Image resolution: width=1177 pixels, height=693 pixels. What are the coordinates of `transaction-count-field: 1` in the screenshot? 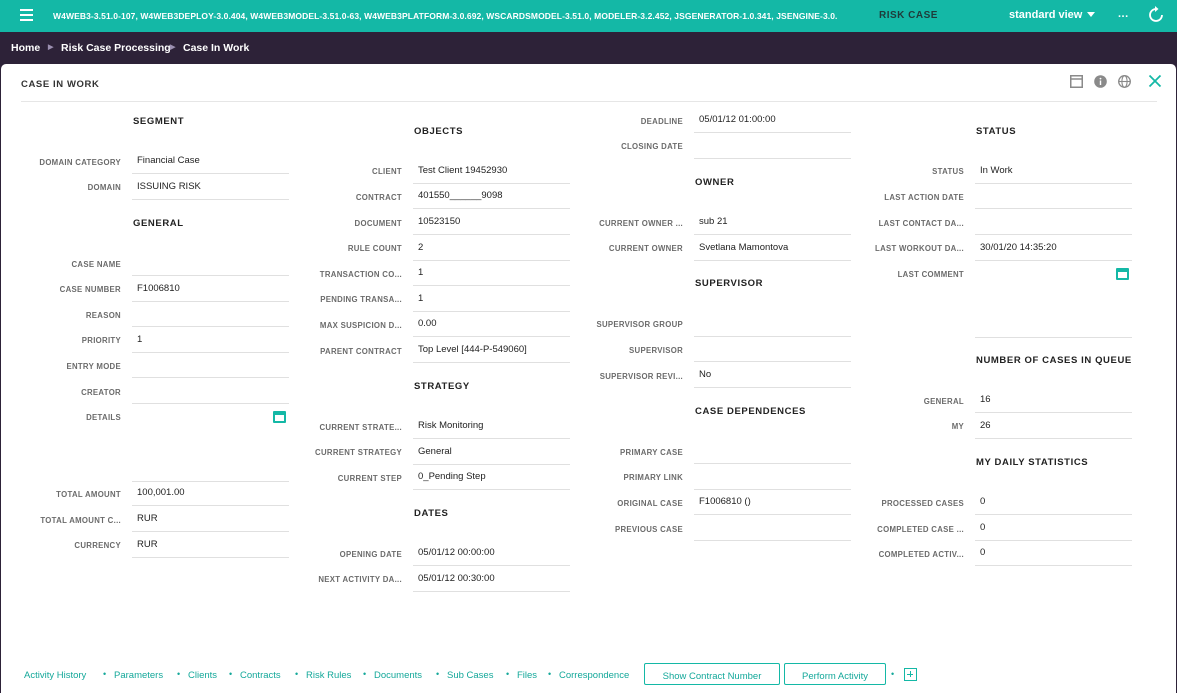 It's located at (491, 273).